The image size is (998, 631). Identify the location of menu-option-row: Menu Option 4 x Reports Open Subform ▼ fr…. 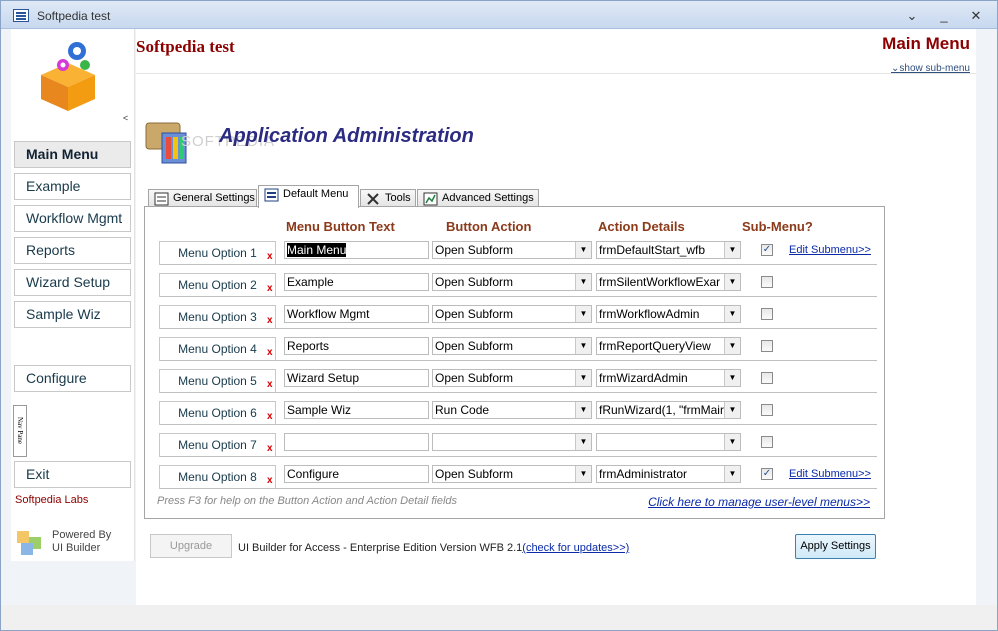
(518, 347).